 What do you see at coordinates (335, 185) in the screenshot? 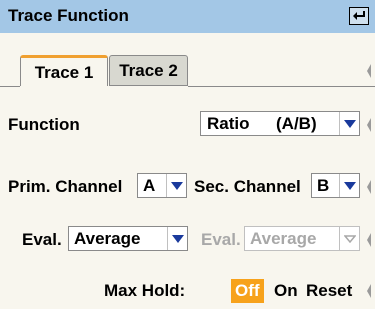
I see `sec-channel-dropdown: B` at bounding box center [335, 185].